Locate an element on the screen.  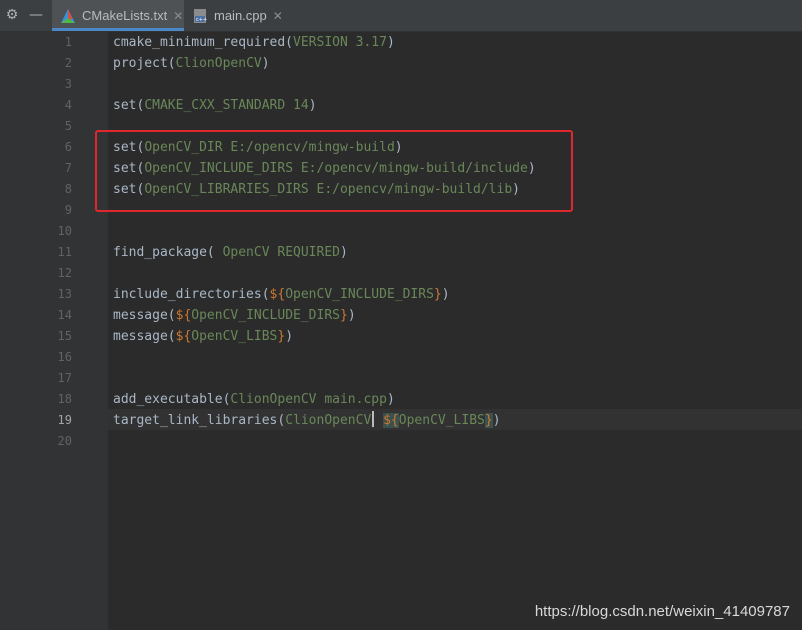
line-number: 20 is located at coordinates (64, 441).